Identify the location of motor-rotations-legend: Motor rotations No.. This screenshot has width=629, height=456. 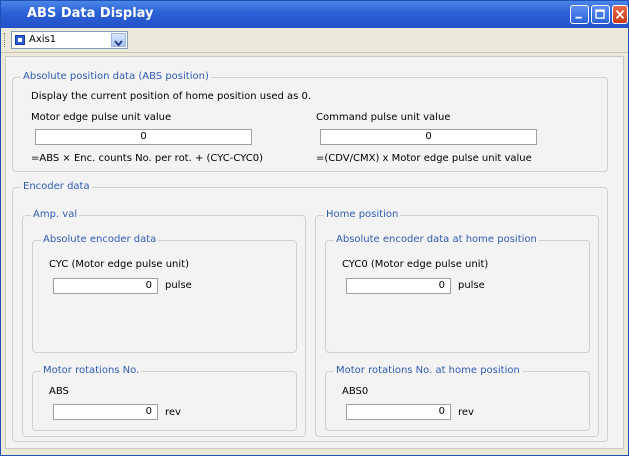
(91, 370).